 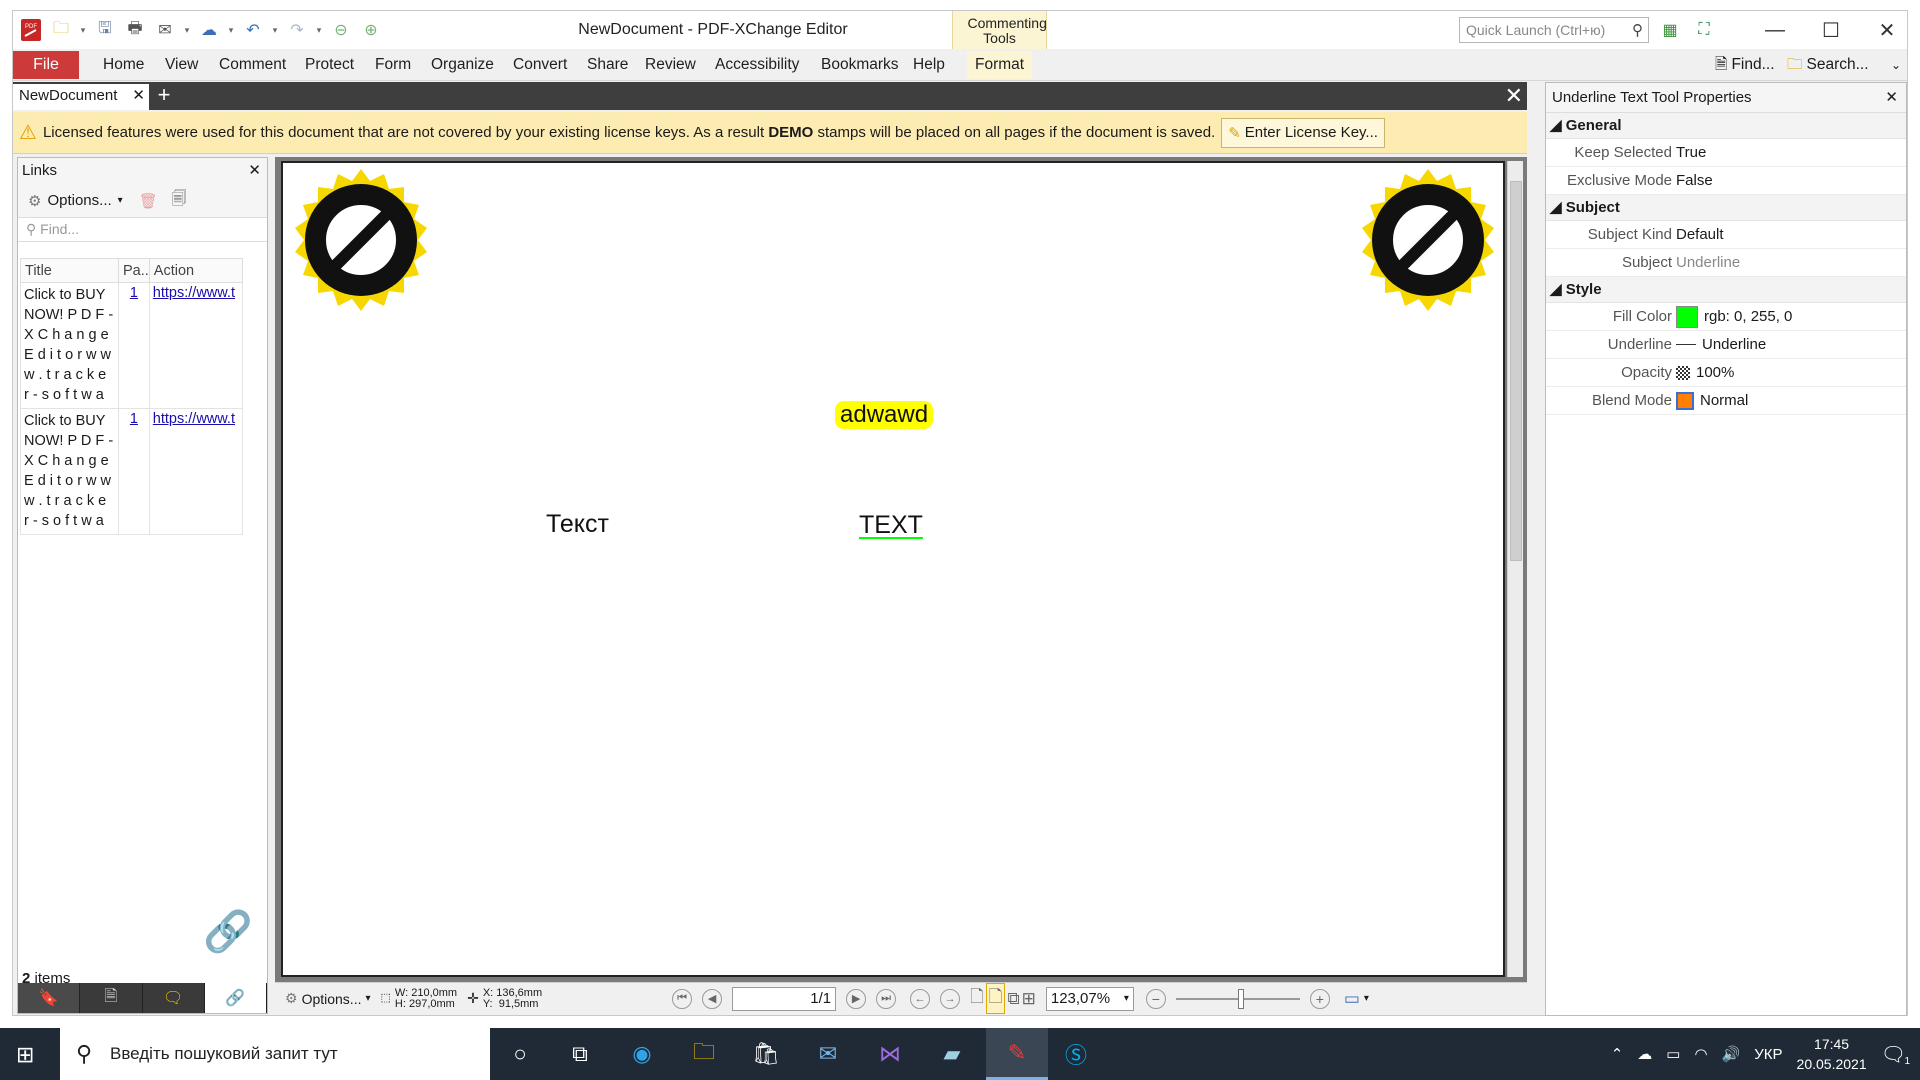 What do you see at coordinates (607, 65) in the screenshot?
I see `tab-share: Share` at bounding box center [607, 65].